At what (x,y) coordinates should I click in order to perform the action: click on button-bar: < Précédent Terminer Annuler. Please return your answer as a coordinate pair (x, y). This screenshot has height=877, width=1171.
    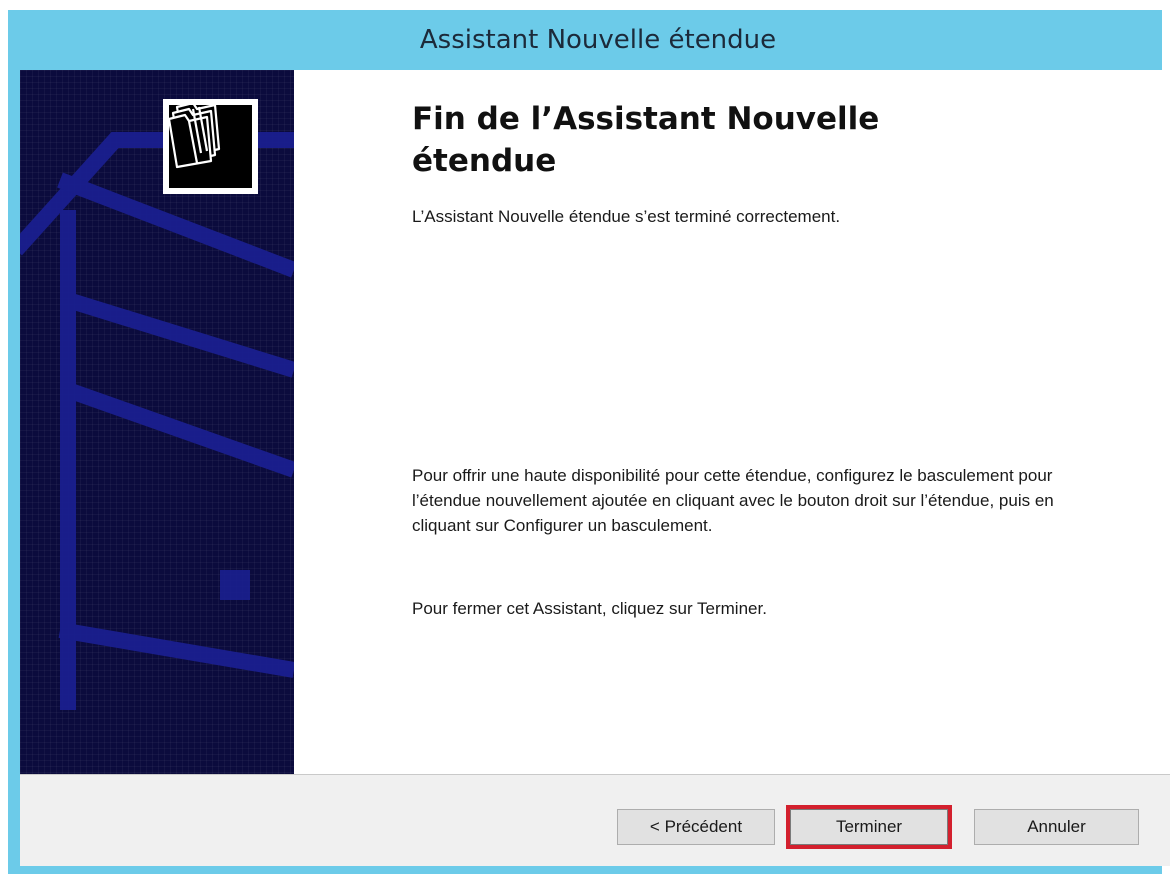
    Looking at the image, I should click on (595, 820).